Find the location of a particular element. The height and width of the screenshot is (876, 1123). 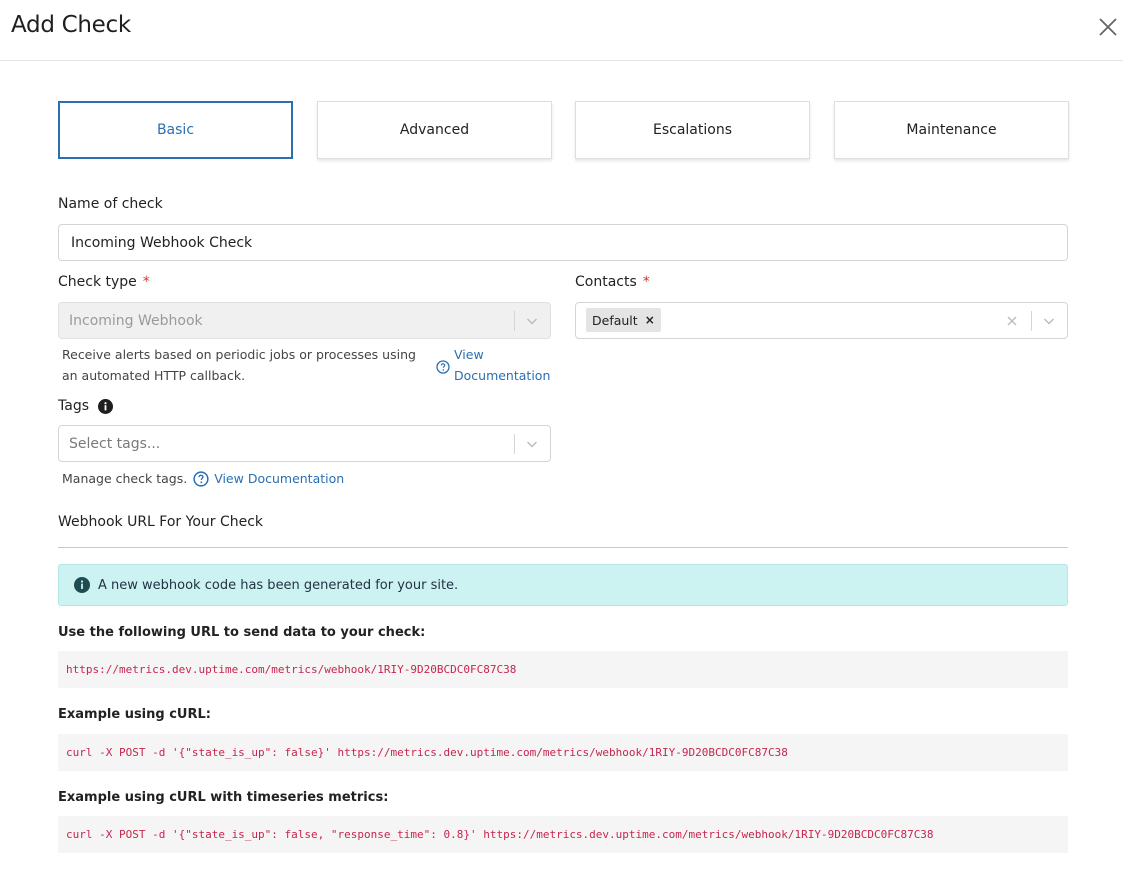

check-type-label-text: Check type is located at coordinates (97, 282).